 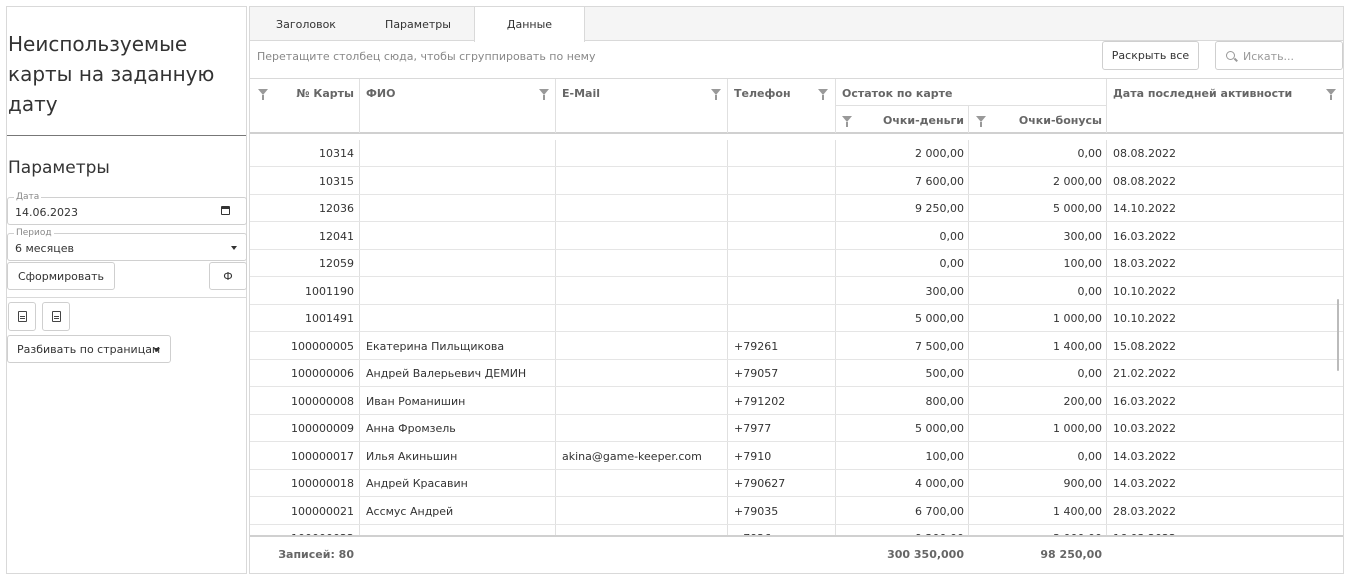 I want to click on cell-last-activity: 15.08.2022, so click(x=1144, y=346).